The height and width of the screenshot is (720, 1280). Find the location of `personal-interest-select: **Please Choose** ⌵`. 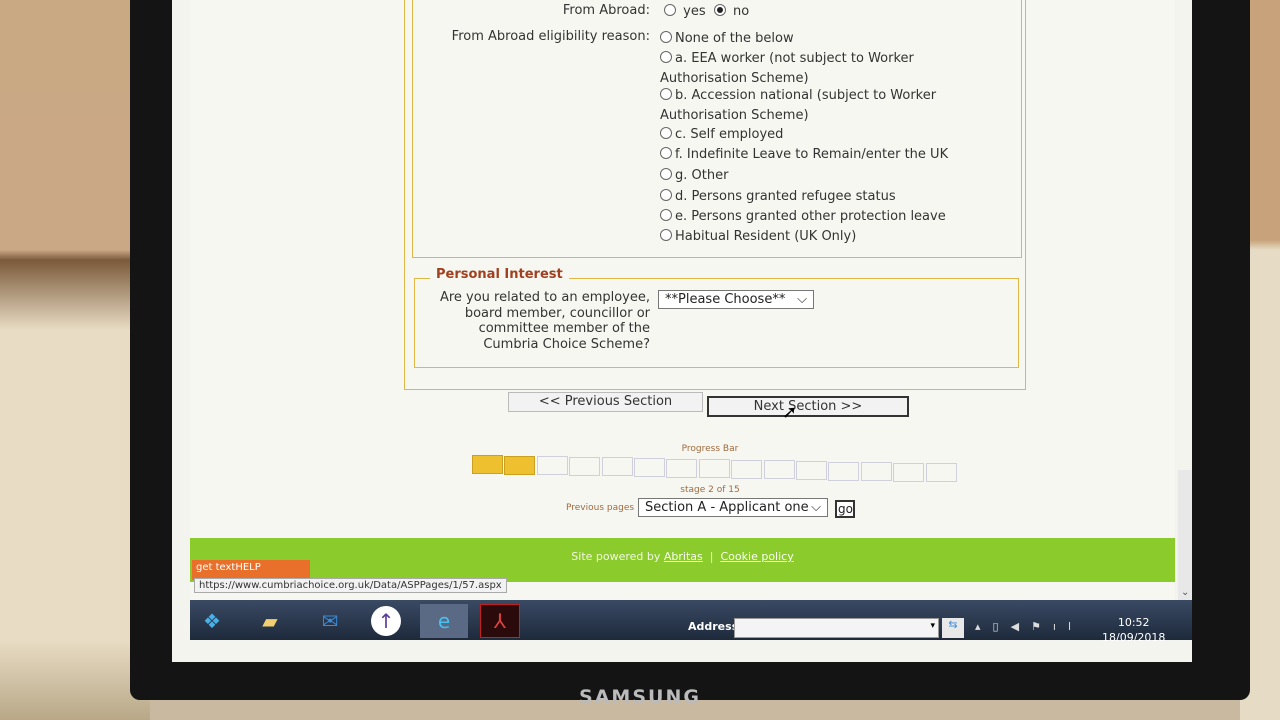

personal-interest-select: **Please Choose** ⌵ is located at coordinates (736, 299).